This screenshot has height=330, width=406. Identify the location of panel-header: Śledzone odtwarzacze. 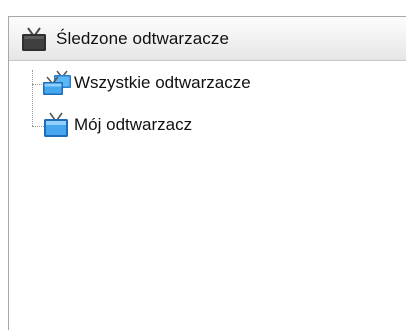
(207, 39).